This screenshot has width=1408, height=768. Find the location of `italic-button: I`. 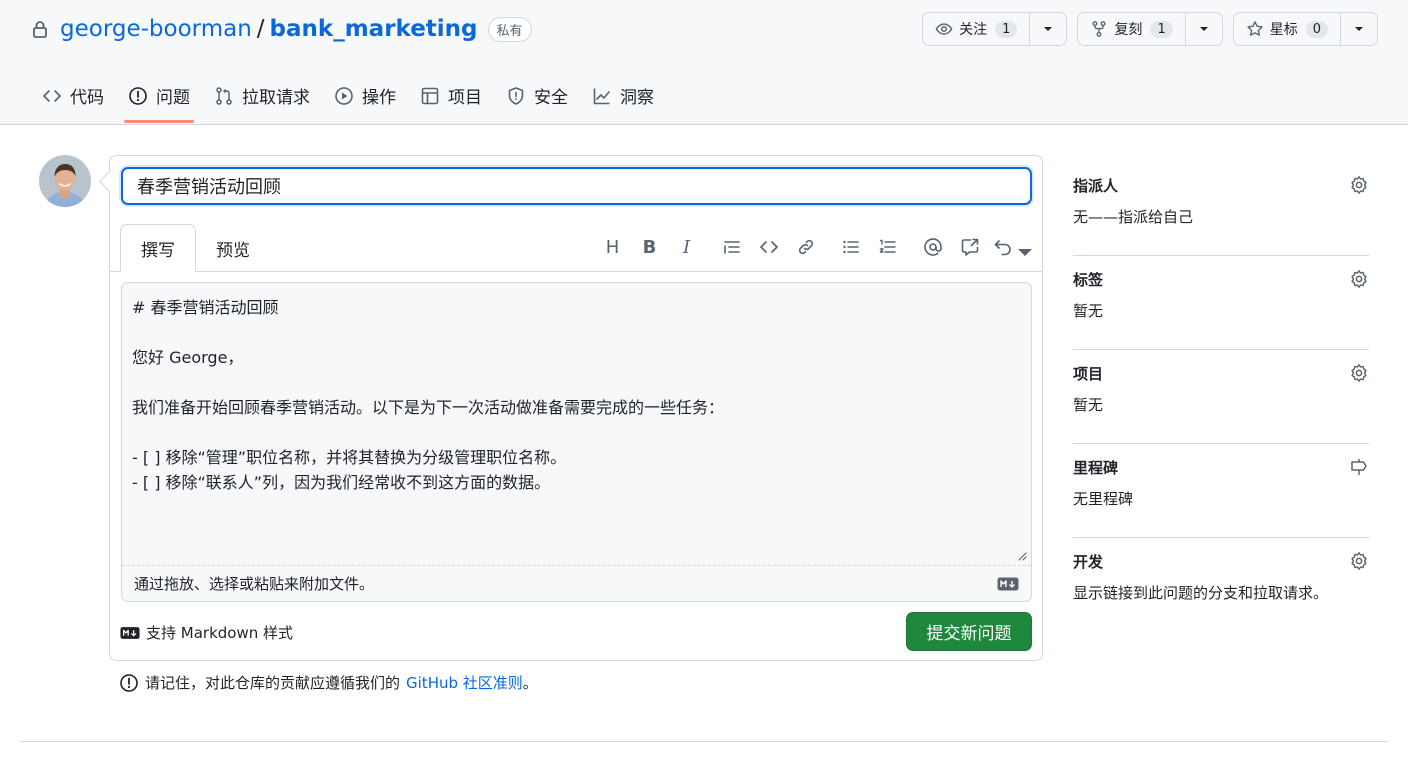

italic-button: I is located at coordinates (686, 247).